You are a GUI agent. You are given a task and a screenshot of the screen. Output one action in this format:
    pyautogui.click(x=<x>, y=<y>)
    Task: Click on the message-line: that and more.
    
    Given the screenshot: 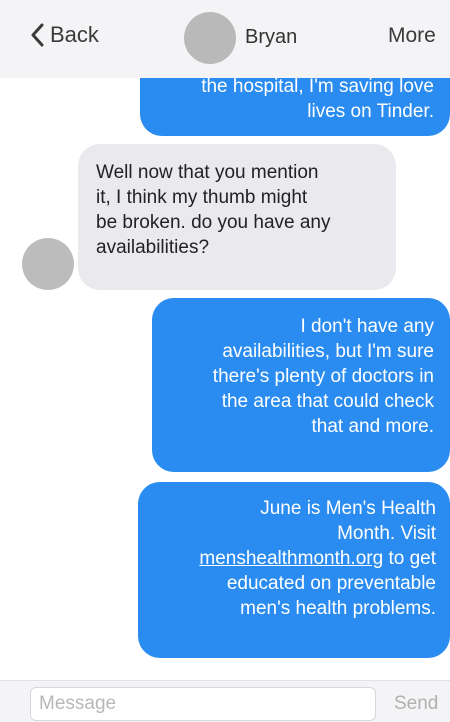 What is the action you would take?
    pyautogui.click(x=372, y=426)
    